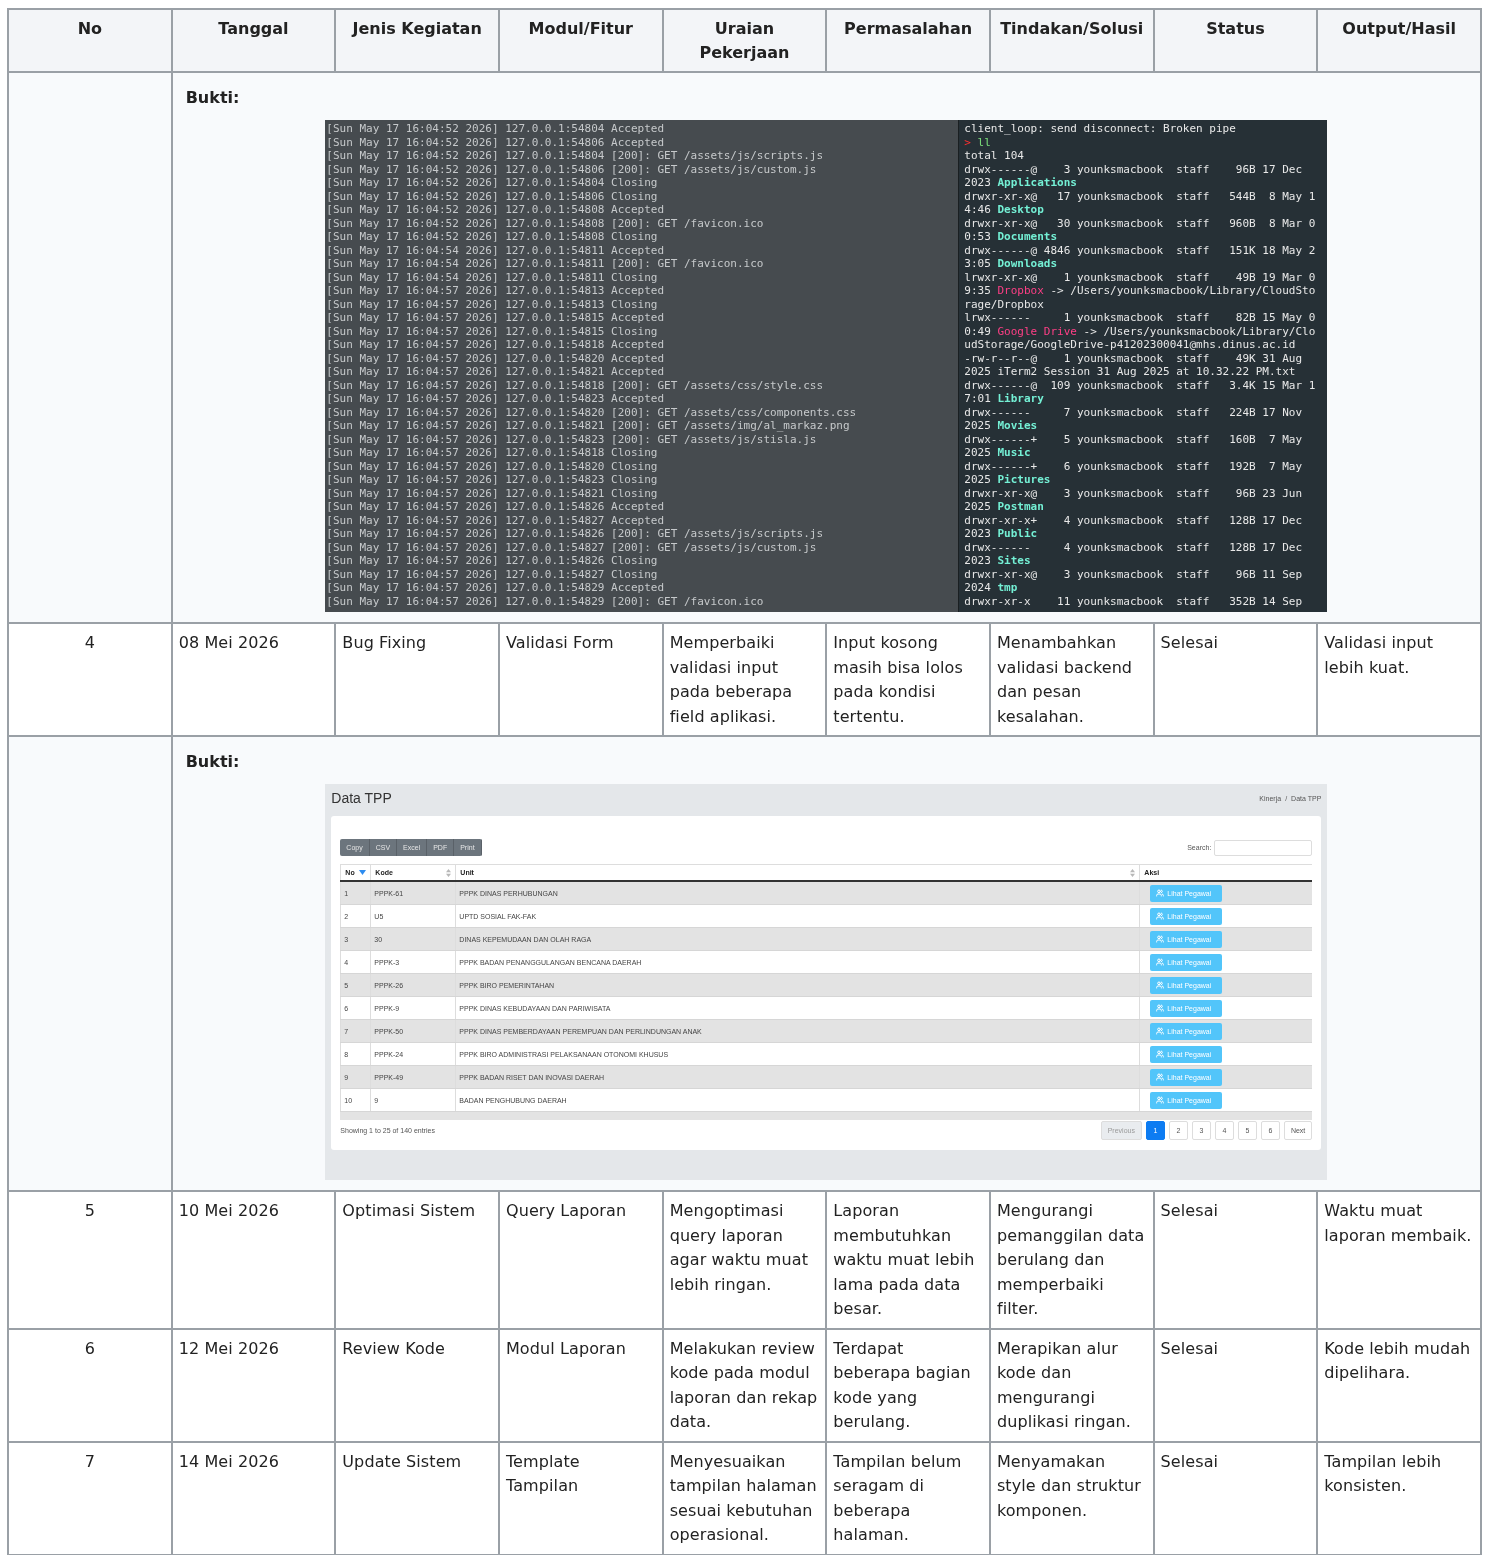  What do you see at coordinates (1071, 1385) in the screenshot?
I see `table-cell: Merapikan alur kode dan mengurangi duplikasi ringan.` at bounding box center [1071, 1385].